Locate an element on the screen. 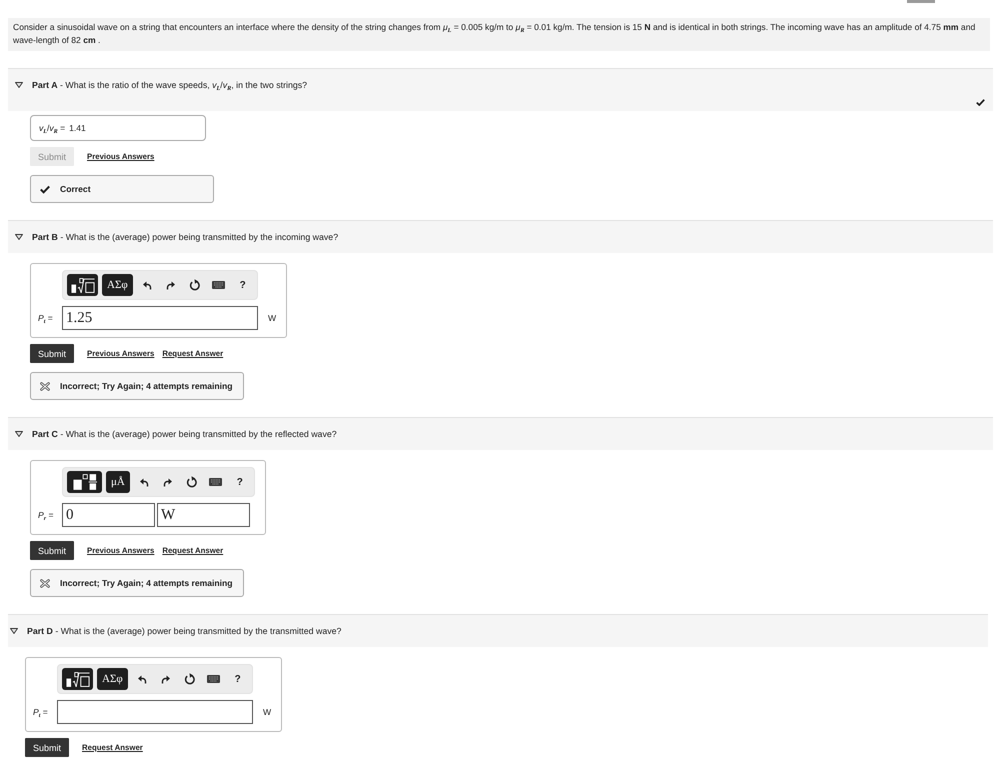  value-input: 0 is located at coordinates (108, 515).